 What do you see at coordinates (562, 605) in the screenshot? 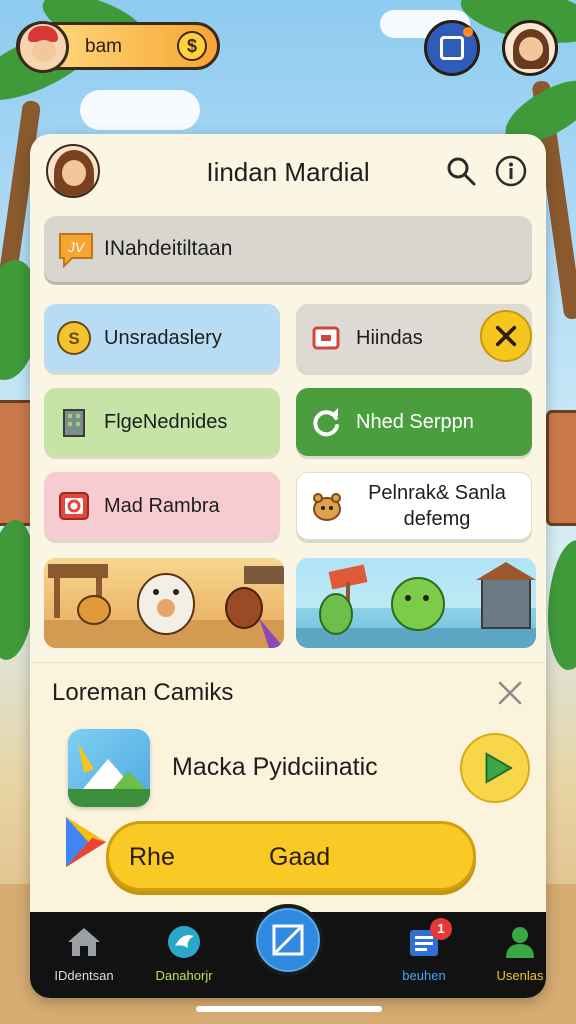
I see `bush` at bounding box center [562, 605].